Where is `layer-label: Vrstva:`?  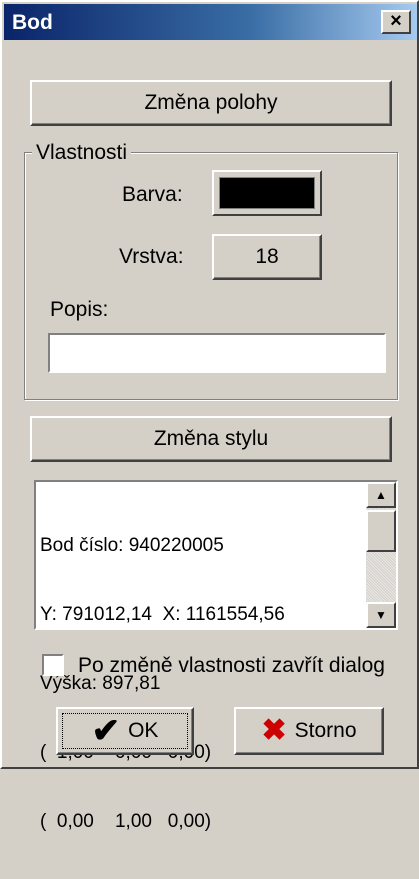 layer-label: Vrstva: is located at coordinates (151, 256).